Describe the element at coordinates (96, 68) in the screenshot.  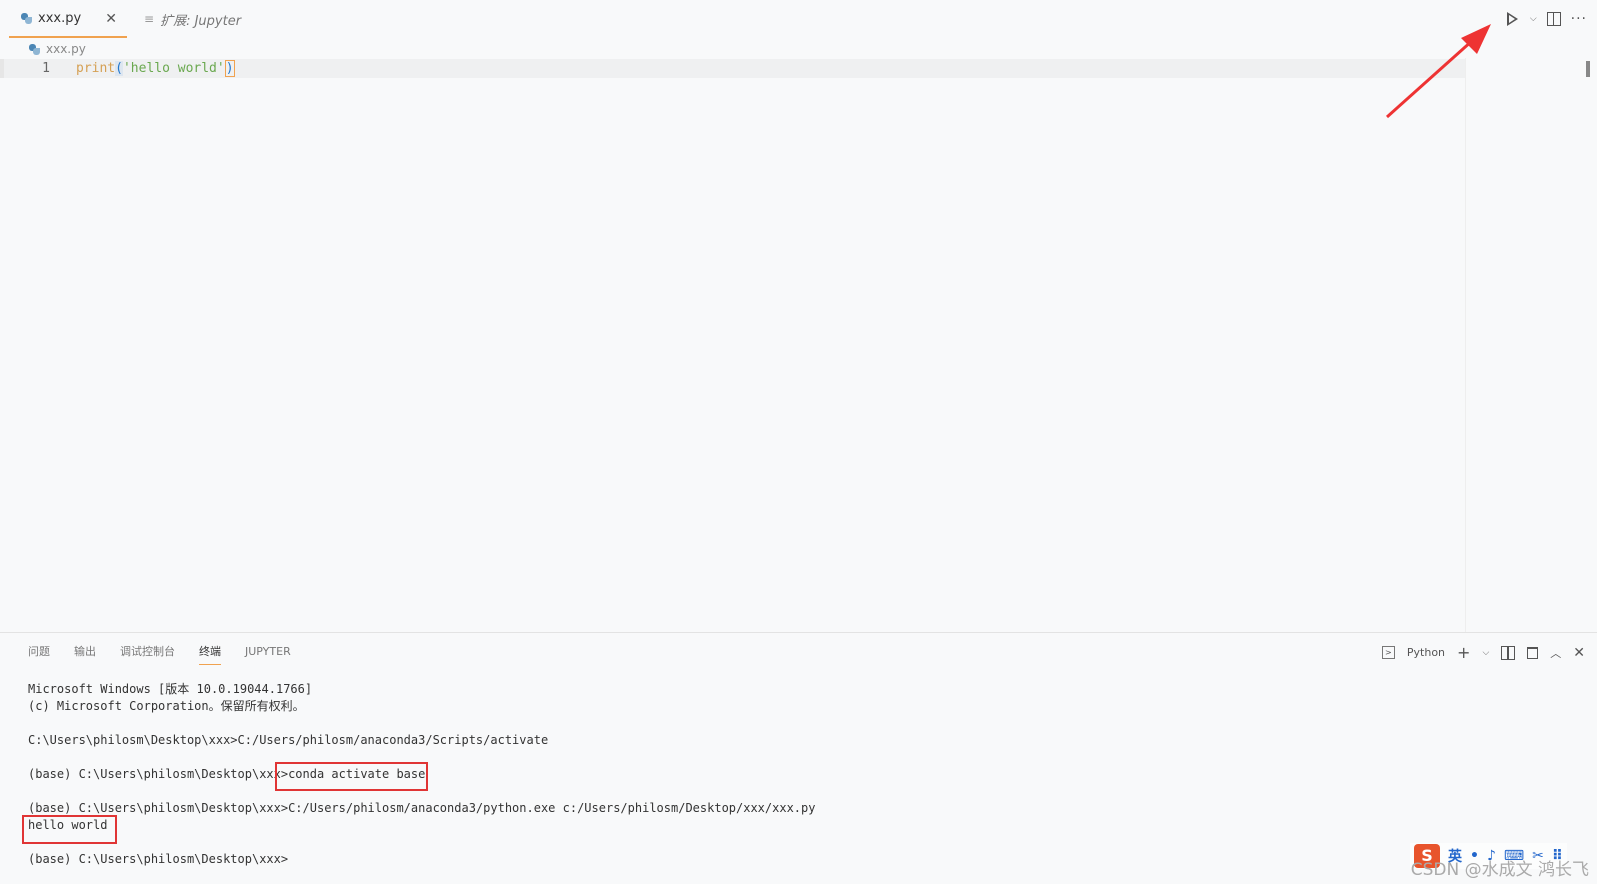
I see `token-function: print` at that location.